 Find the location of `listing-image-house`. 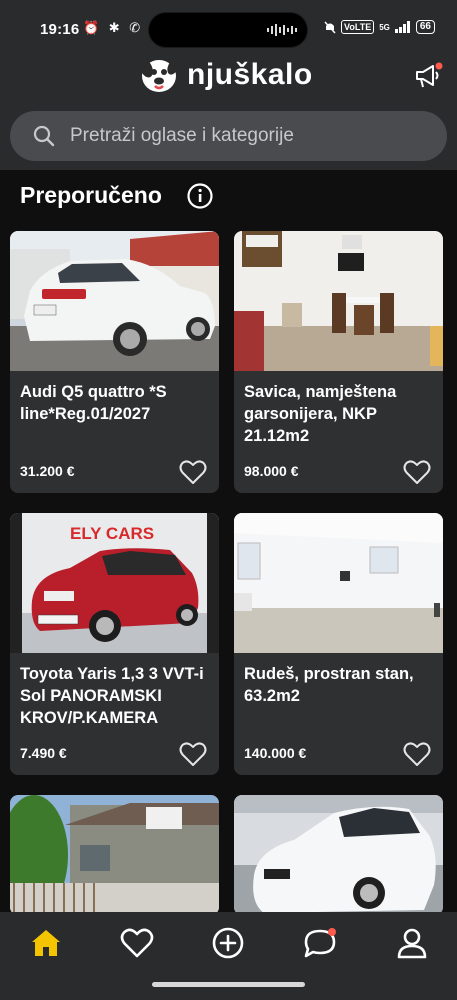

listing-image-house is located at coordinates (114, 855).